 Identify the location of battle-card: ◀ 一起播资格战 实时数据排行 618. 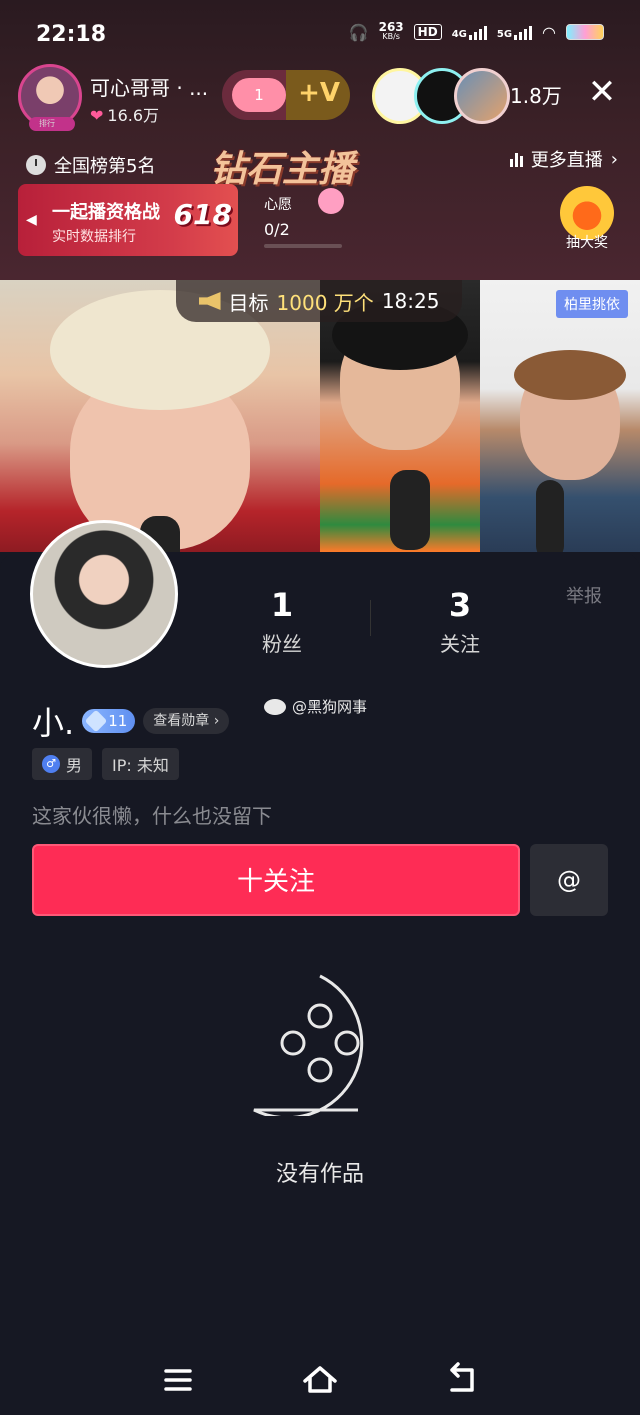
(128, 220).